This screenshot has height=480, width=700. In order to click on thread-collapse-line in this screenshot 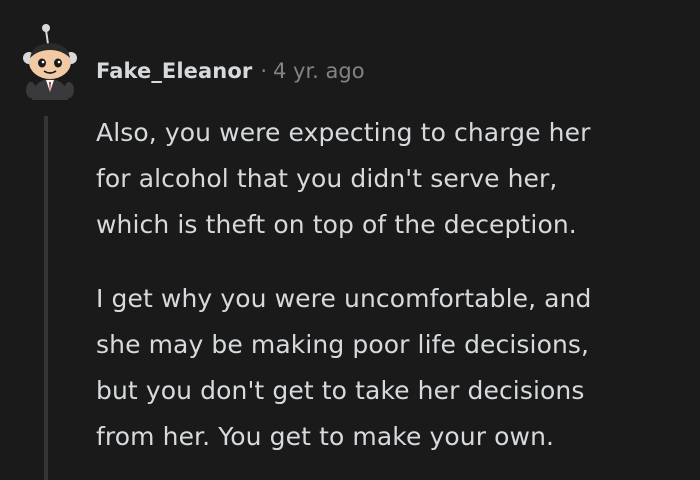, I will do `click(46, 298)`.